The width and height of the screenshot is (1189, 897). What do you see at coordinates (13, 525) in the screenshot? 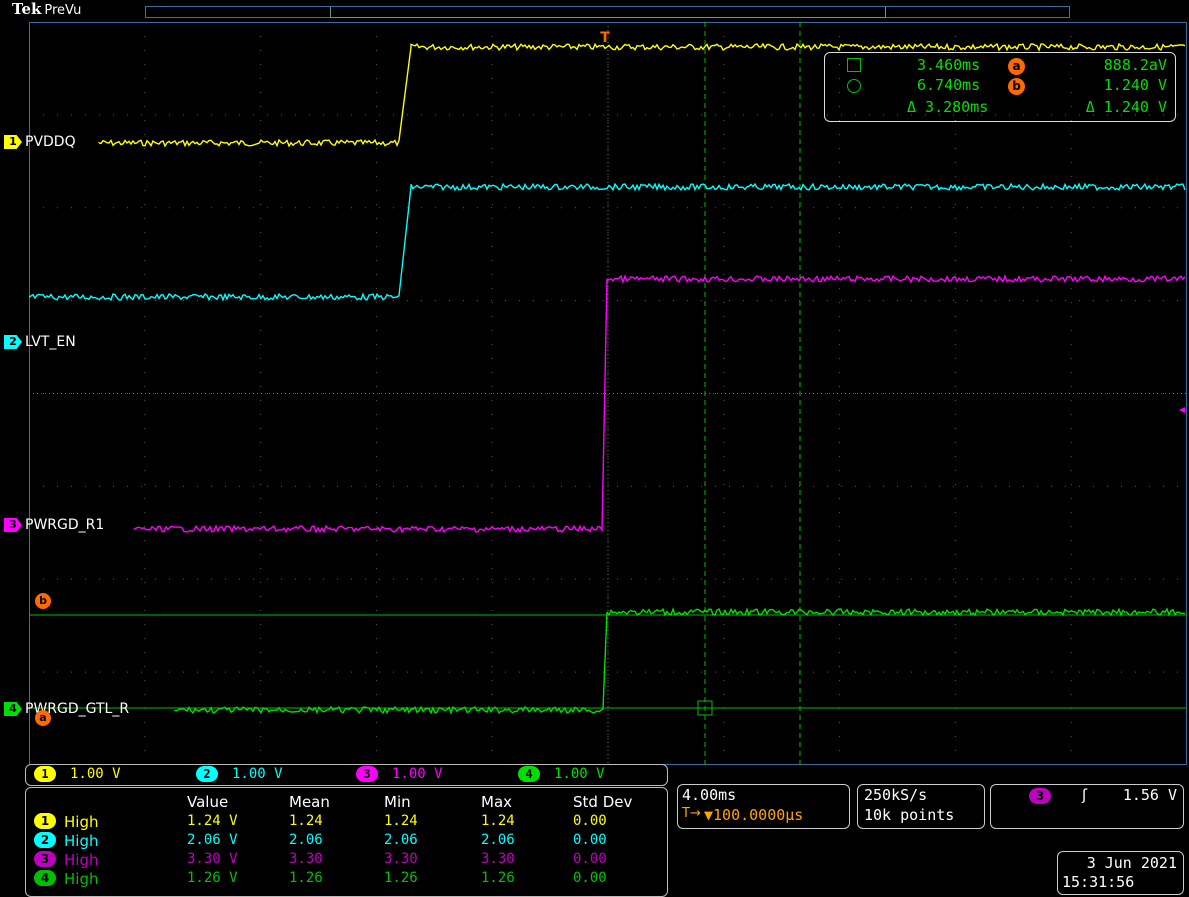
I see `channel-ground-marker-icon: 3` at bounding box center [13, 525].